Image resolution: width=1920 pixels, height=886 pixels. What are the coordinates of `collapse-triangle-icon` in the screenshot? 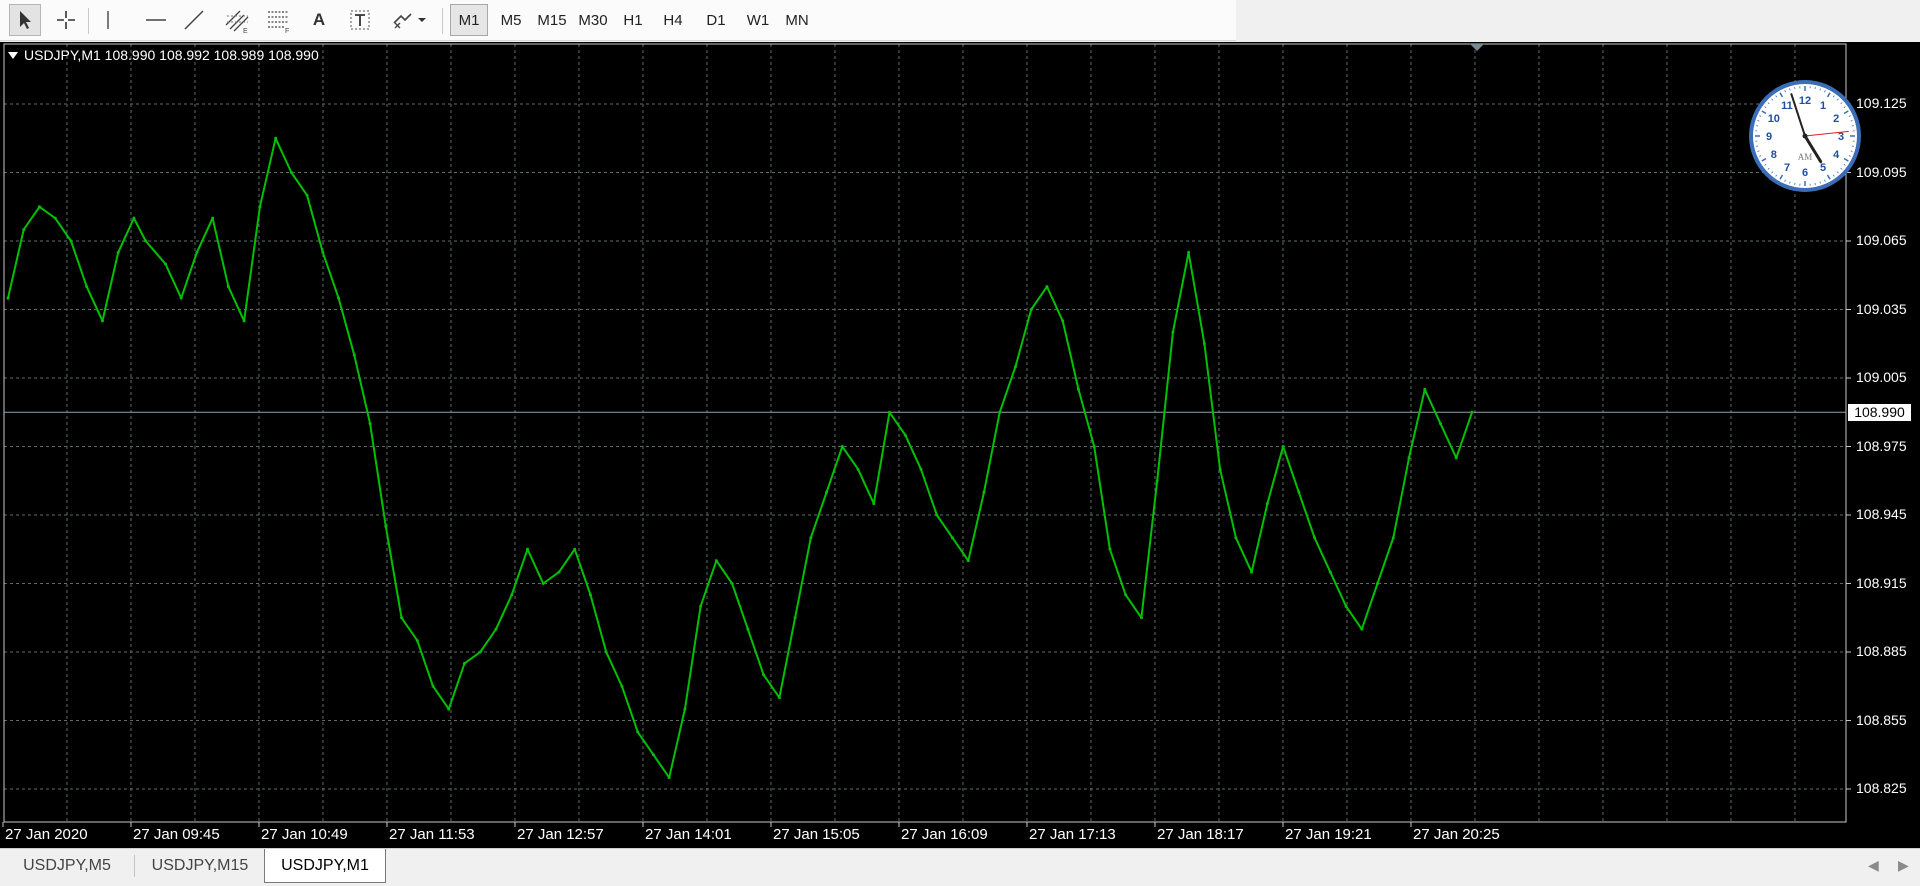 It's located at (13, 55).